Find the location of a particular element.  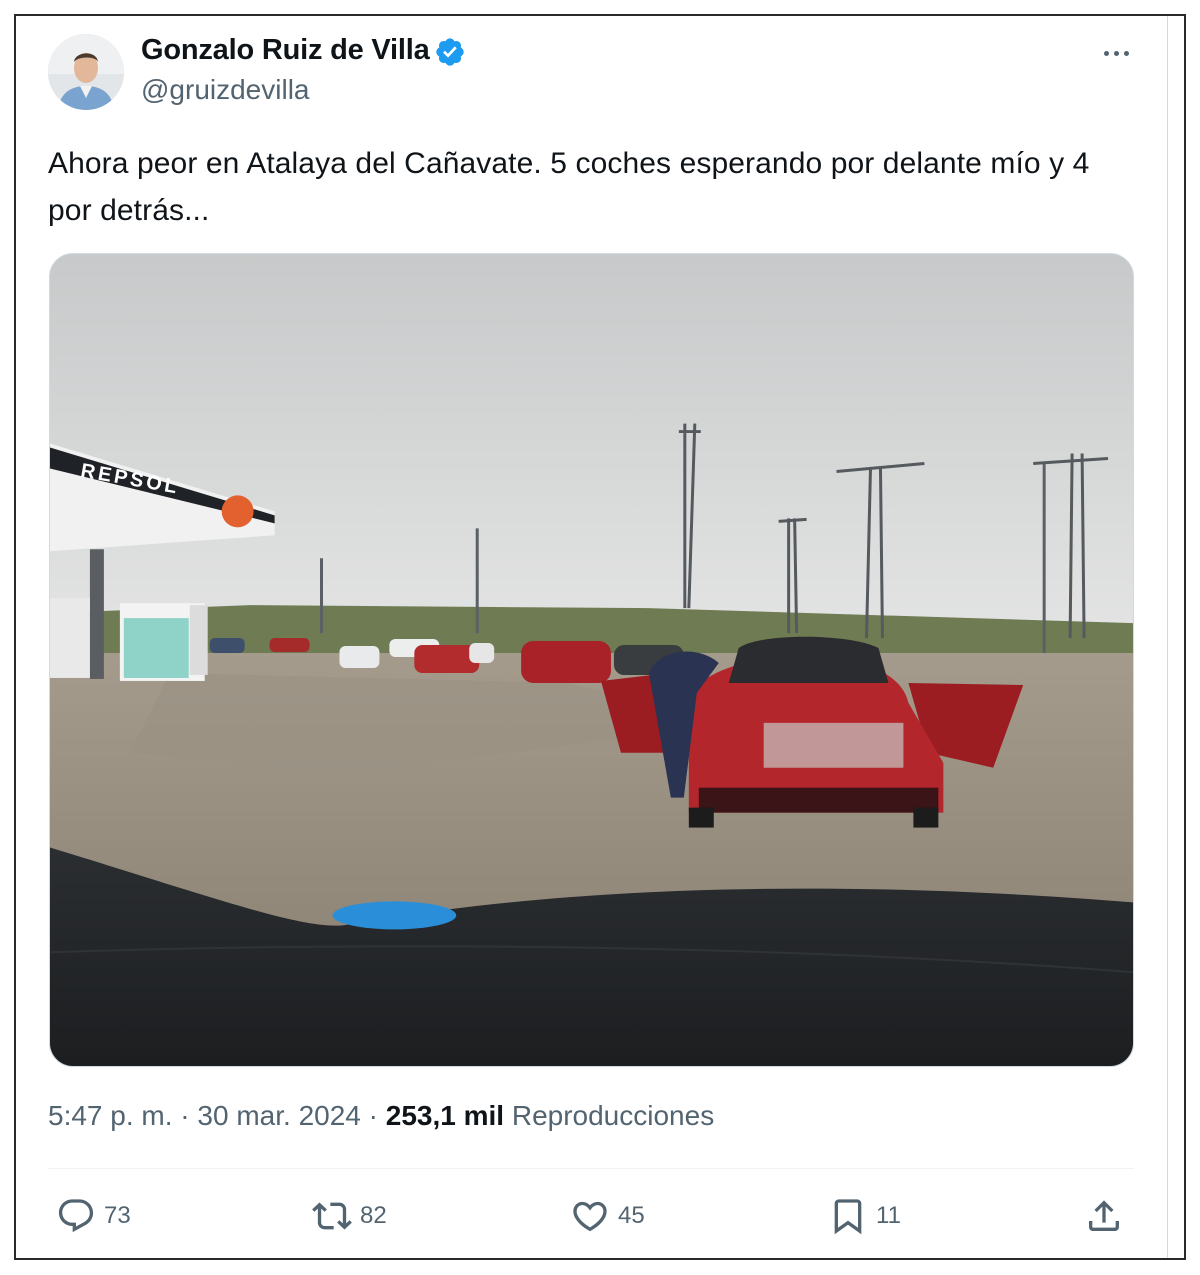

avatar is located at coordinates (86, 72).